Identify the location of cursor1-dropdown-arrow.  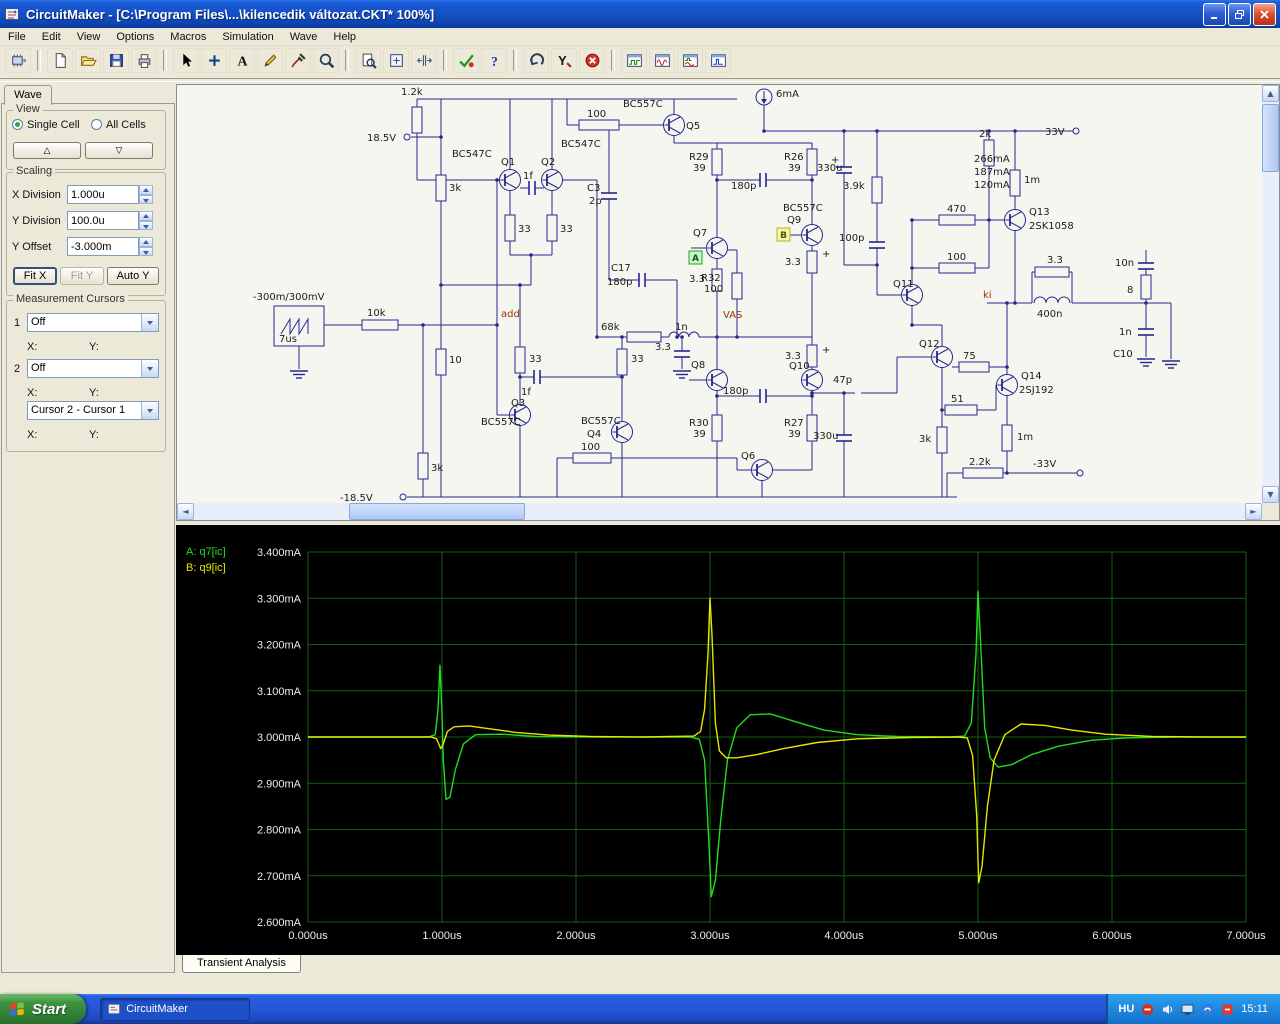
(149, 322).